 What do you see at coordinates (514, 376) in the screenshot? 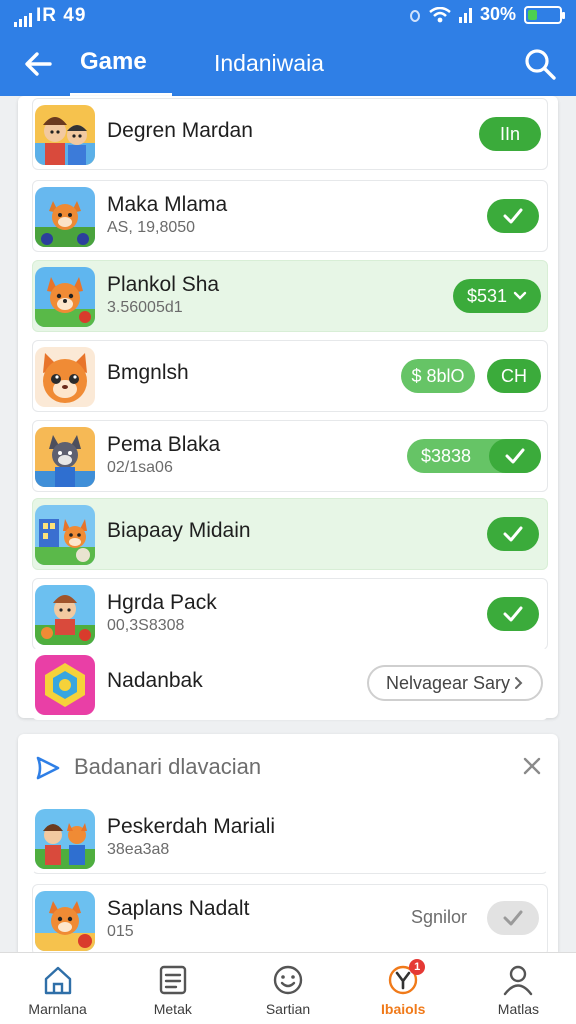
I see `get-button: CH` at bounding box center [514, 376].